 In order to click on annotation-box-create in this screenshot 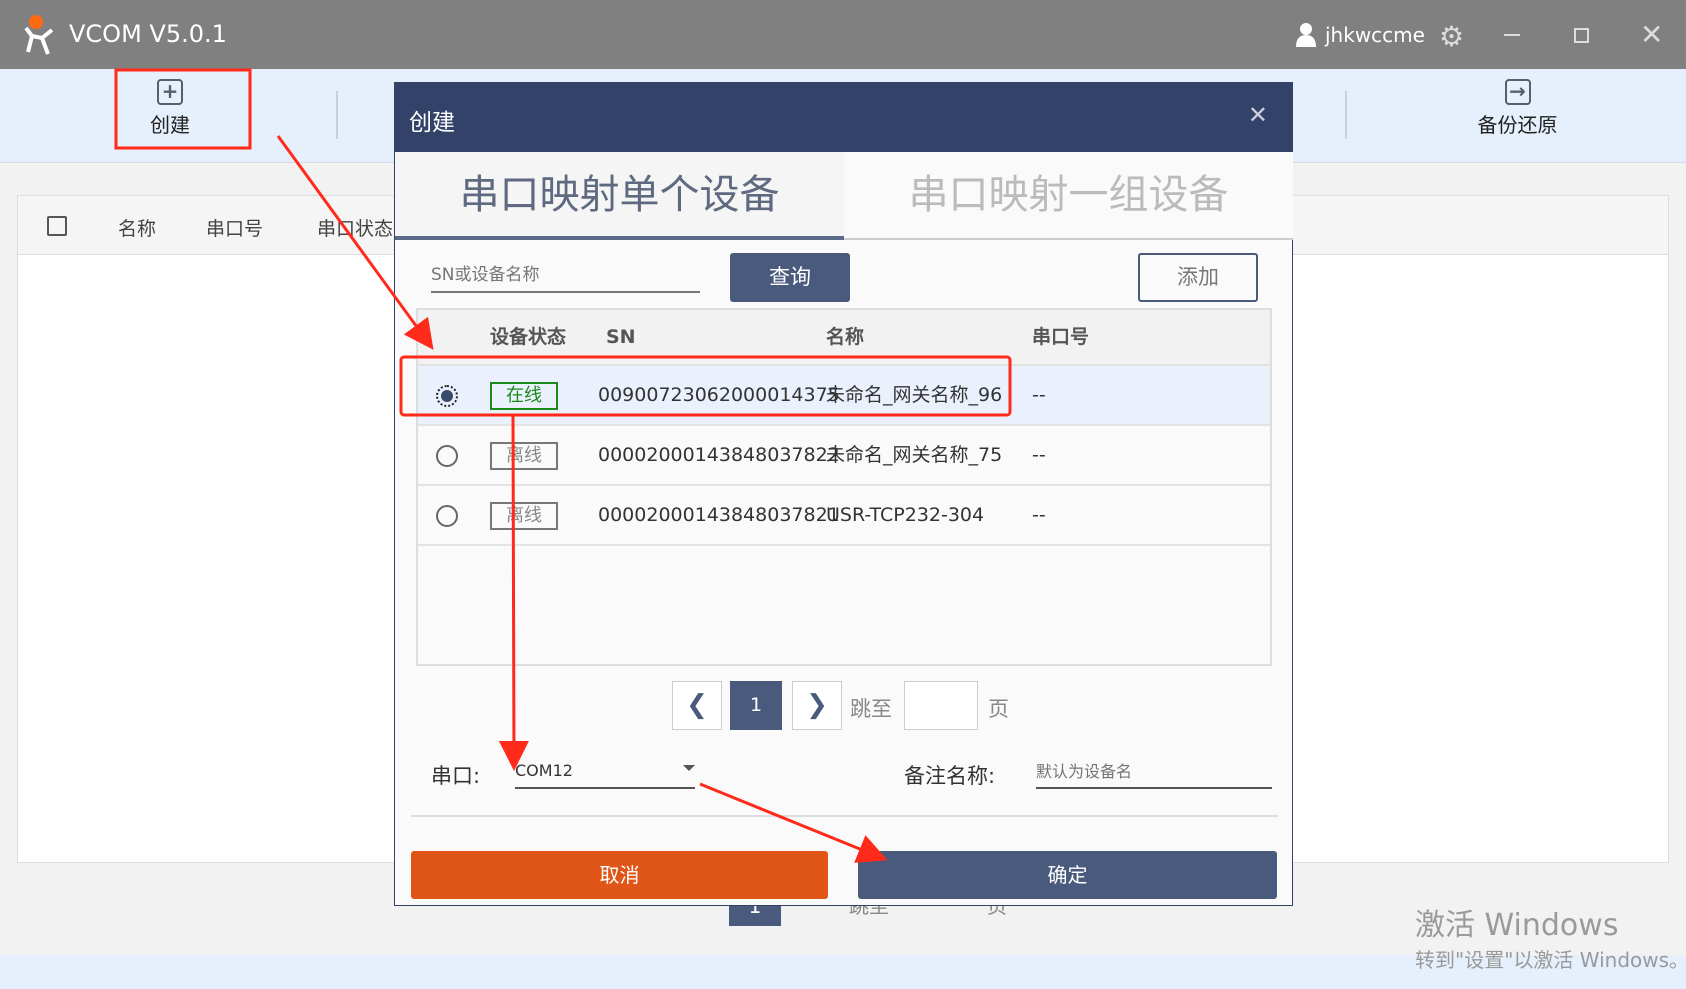, I will do `click(183, 109)`.